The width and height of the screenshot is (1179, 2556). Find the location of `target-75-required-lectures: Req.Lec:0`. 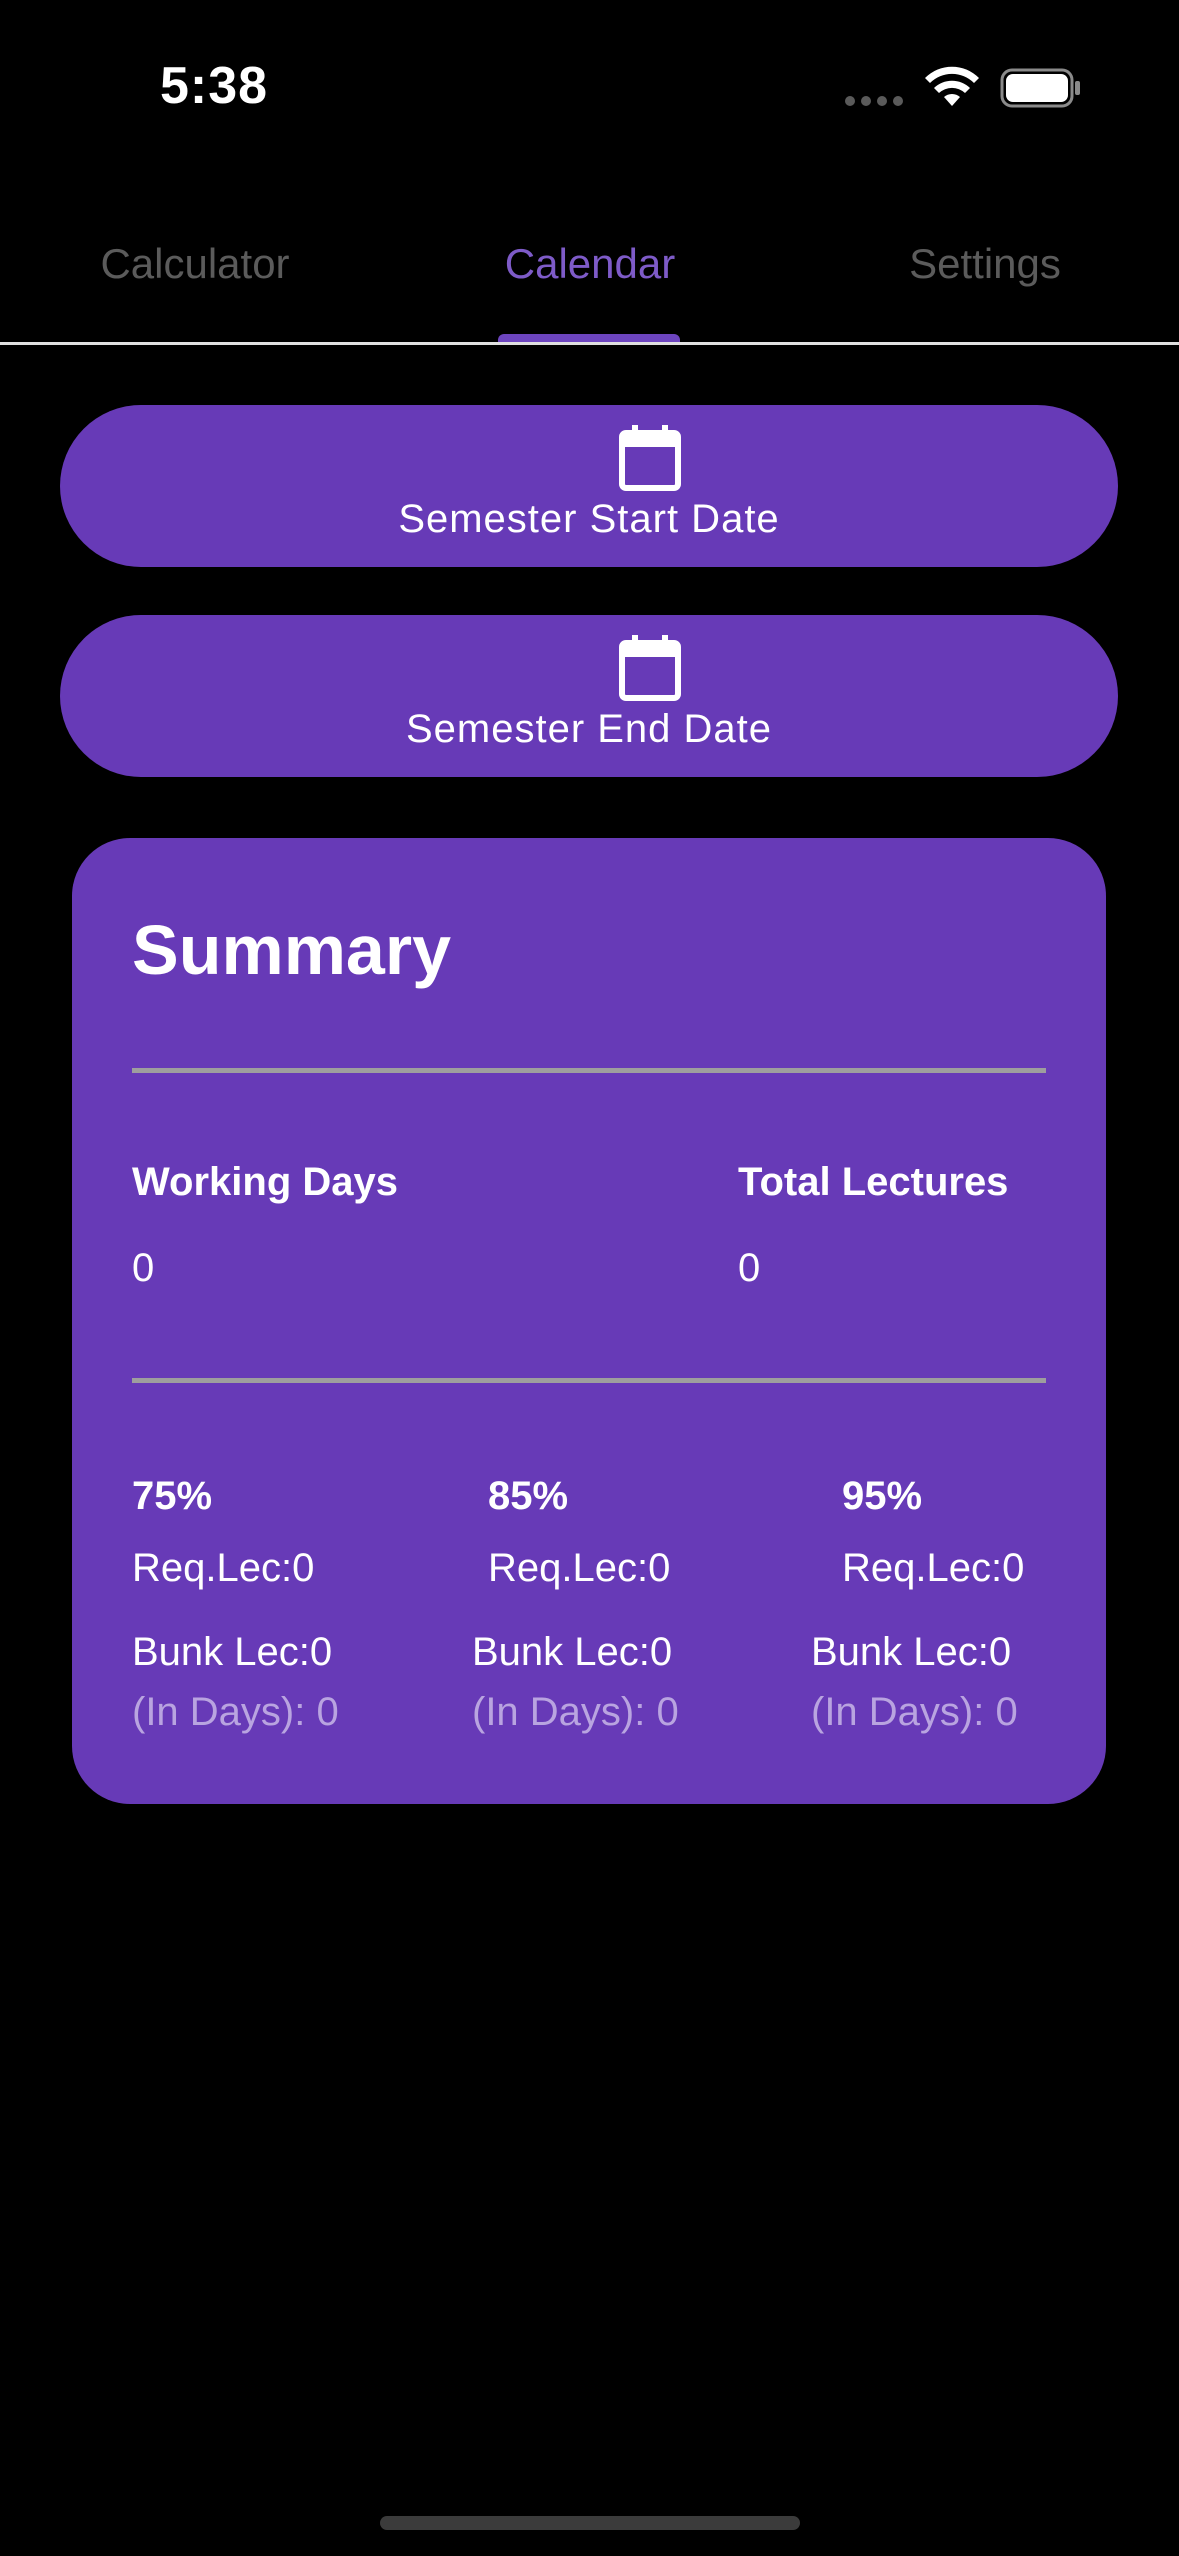

target-75-required-lectures: Req.Lec:0 is located at coordinates (223, 1568).